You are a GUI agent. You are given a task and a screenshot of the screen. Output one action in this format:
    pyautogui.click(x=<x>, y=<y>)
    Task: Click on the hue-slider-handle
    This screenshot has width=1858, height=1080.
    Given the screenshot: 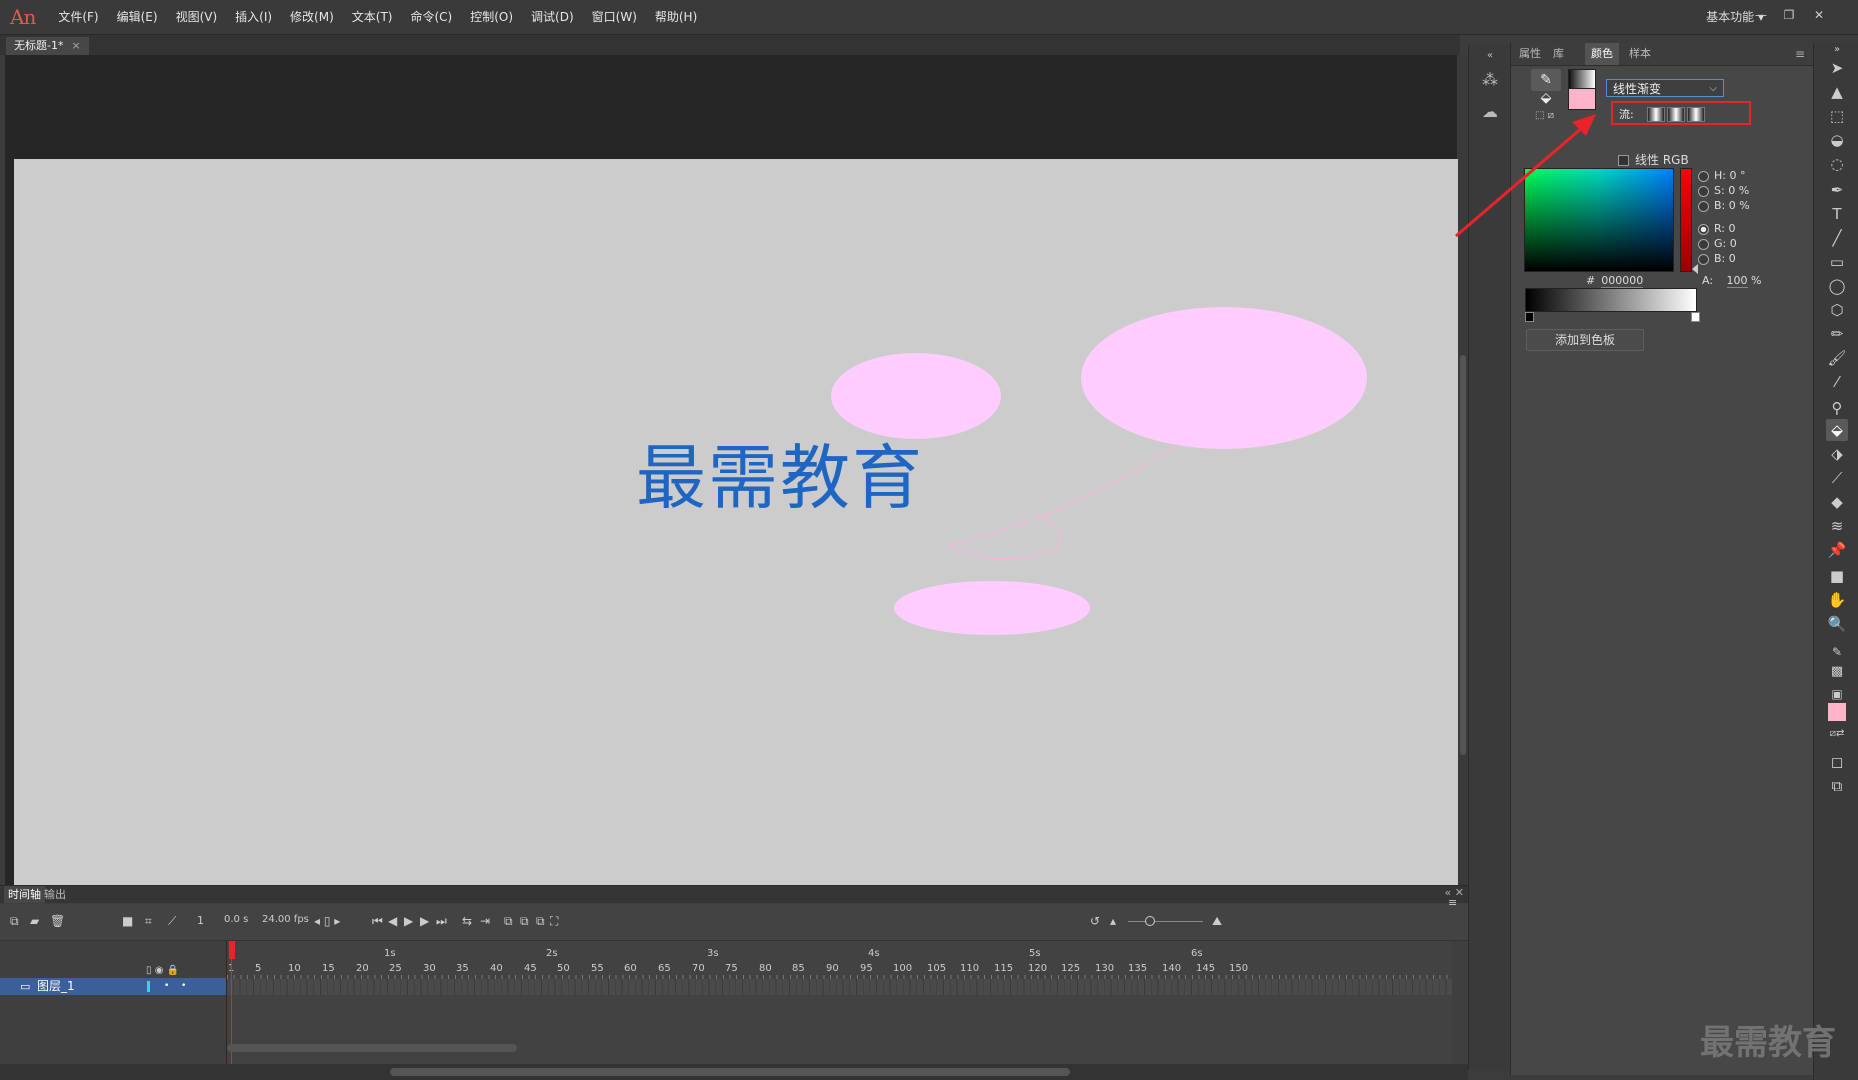 What is the action you would take?
    pyautogui.click(x=1695, y=269)
    